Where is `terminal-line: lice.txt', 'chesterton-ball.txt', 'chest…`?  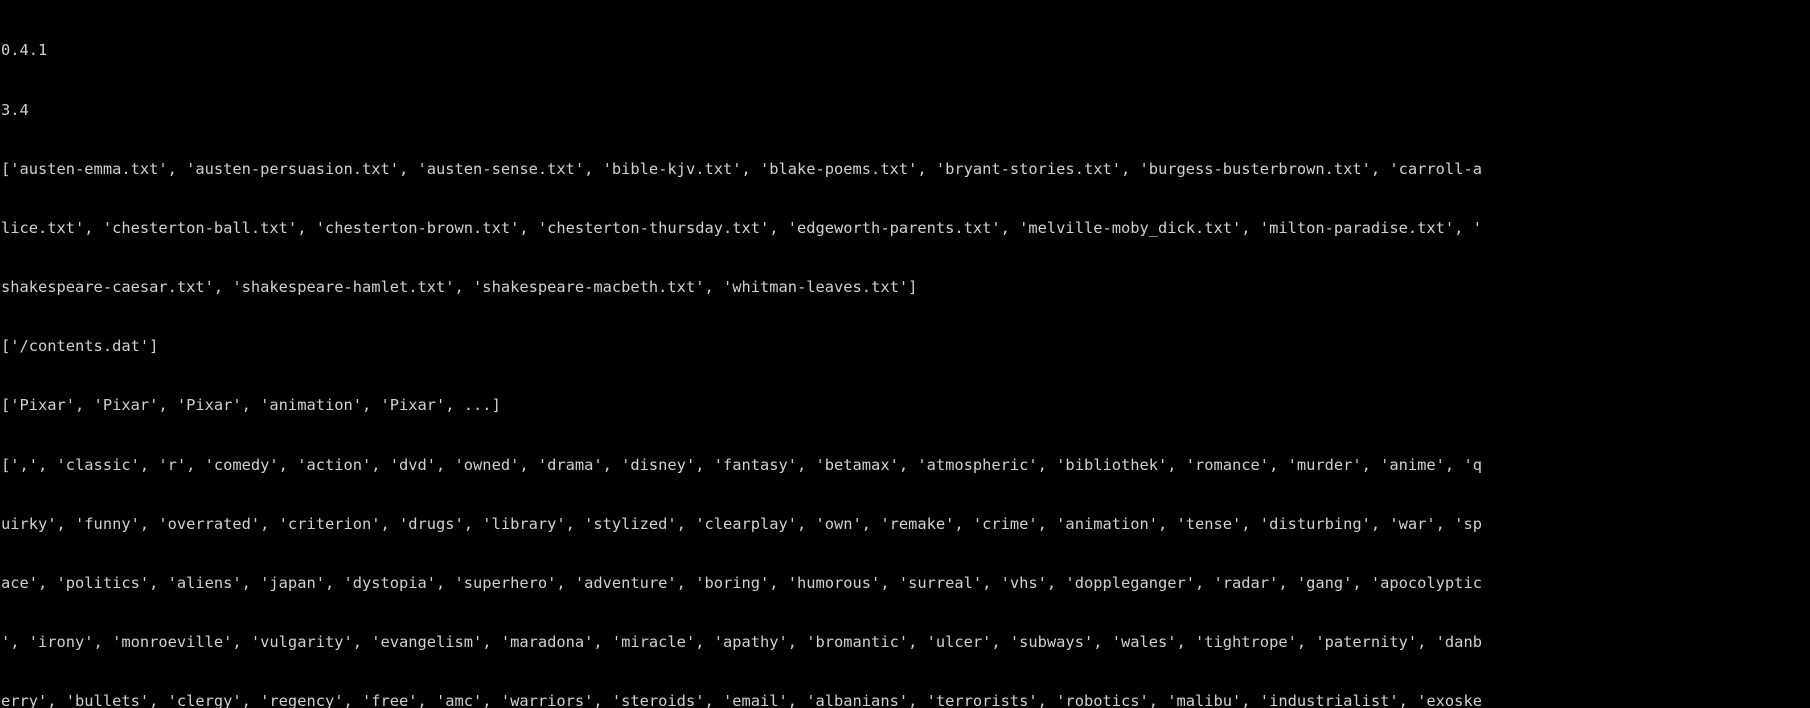
terminal-line: lice.txt', 'chesterton-ball.txt', 'chest… is located at coordinates (741, 227).